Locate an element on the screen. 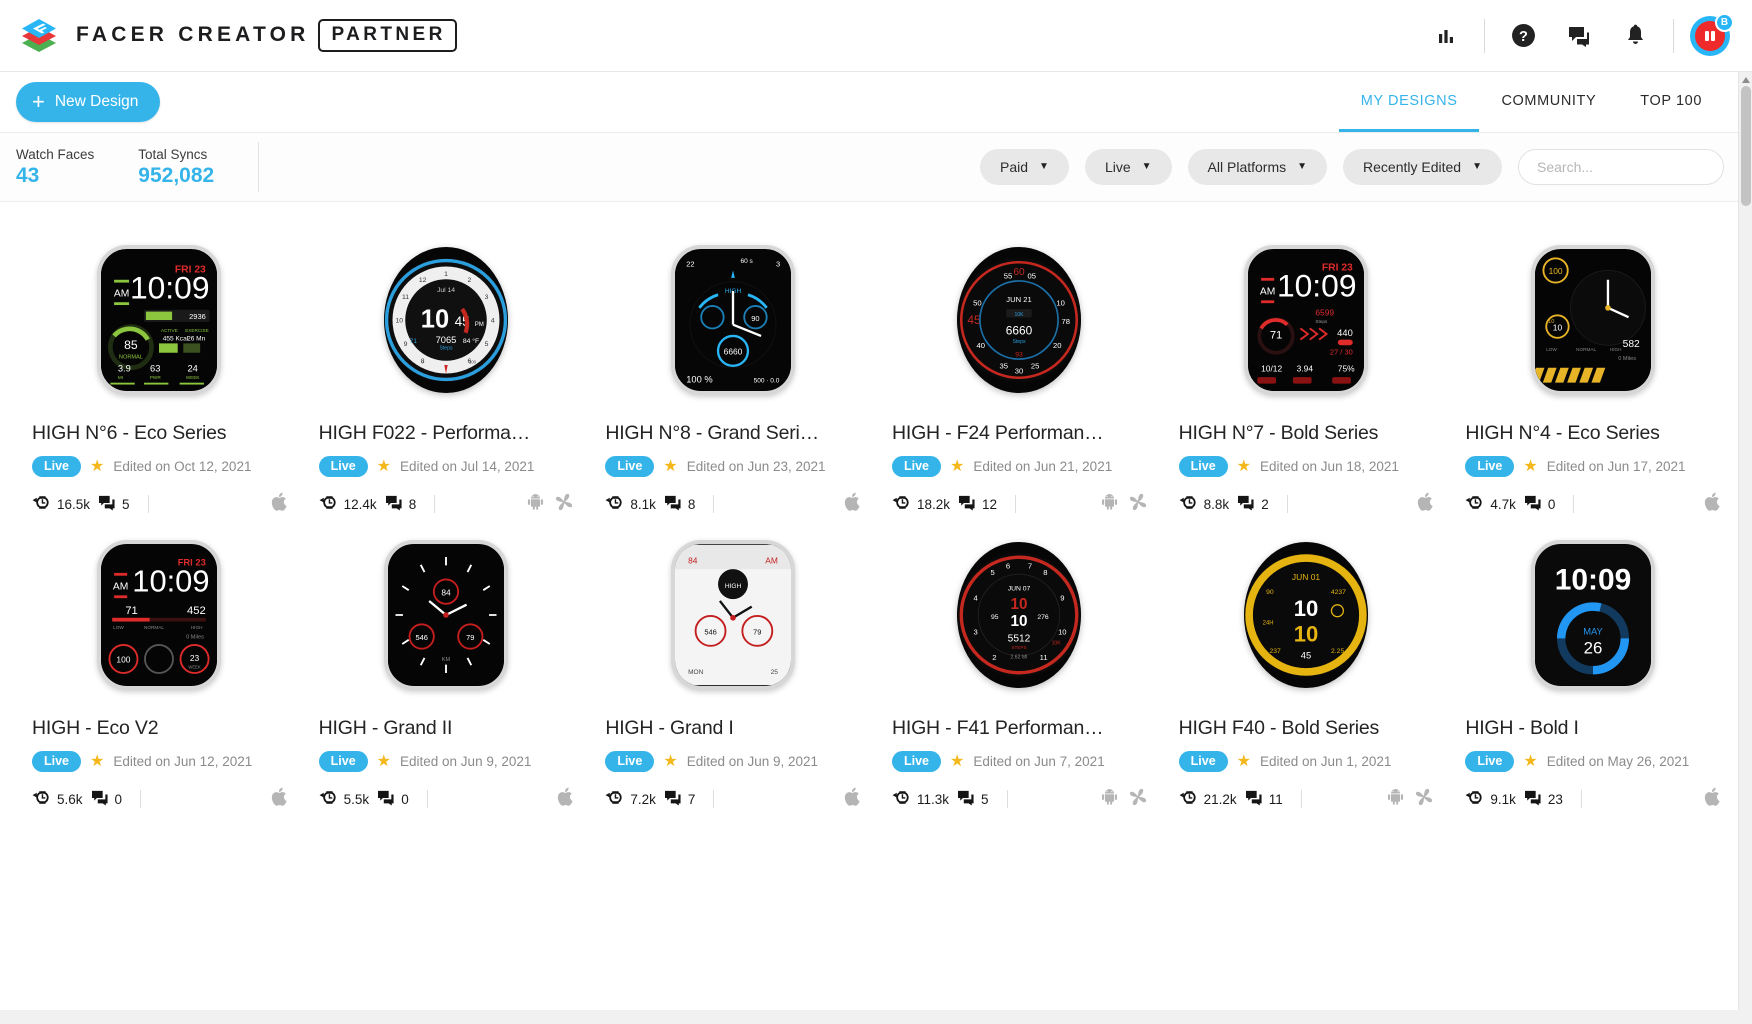 The image size is (1752, 1024). platform-icons is located at coordinates (852, 799).